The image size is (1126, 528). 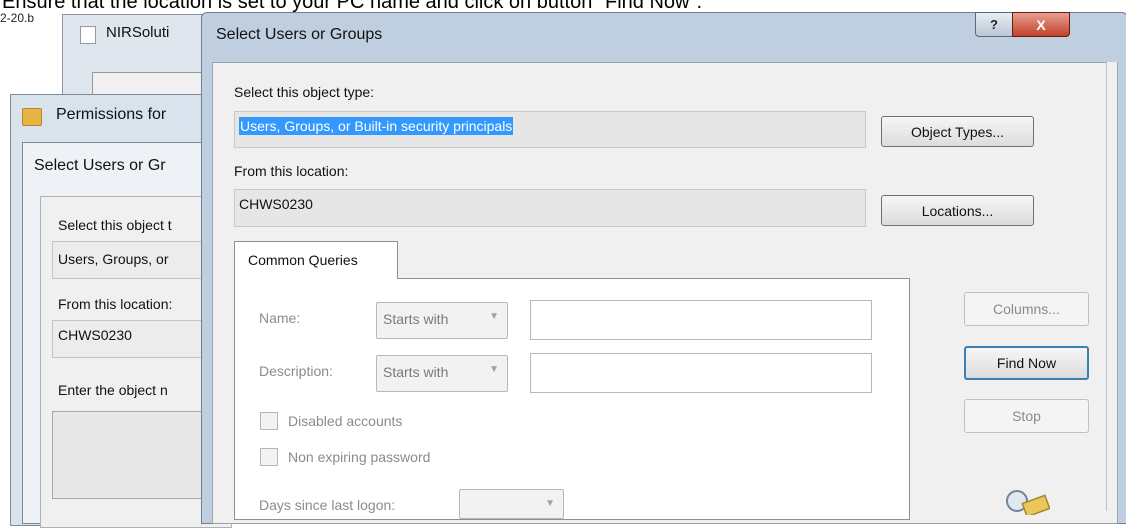 What do you see at coordinates (316, 260) in the screenshot?
I see `tab-common-queries: Common Queries` at bounding box center [316, 260].